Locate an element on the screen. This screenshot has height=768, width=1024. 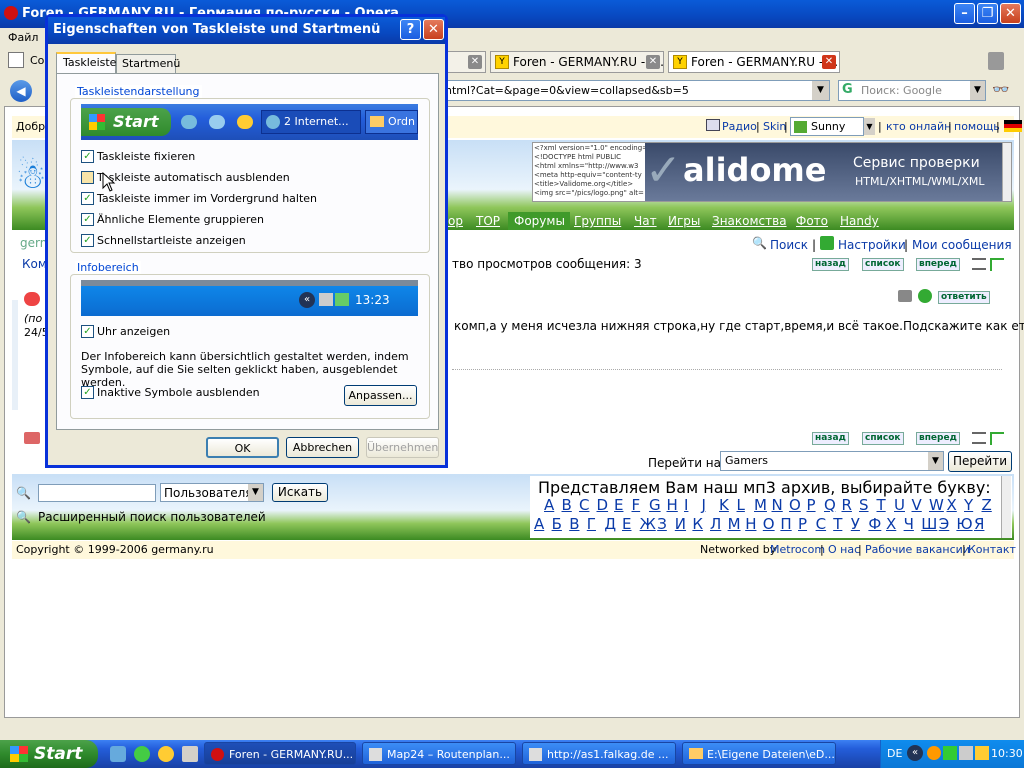
print-icon is located at coordinates (905, 296).